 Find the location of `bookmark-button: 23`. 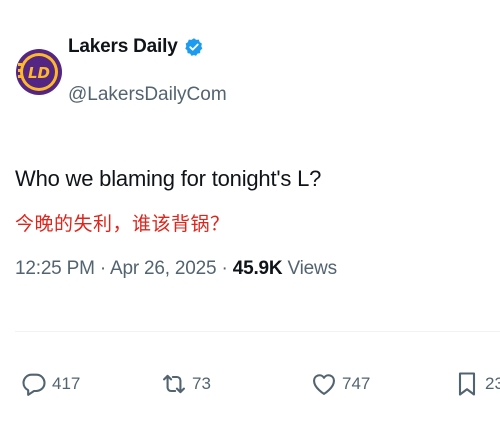

bookmark-button: 23 is located at coordinates (476, 384).